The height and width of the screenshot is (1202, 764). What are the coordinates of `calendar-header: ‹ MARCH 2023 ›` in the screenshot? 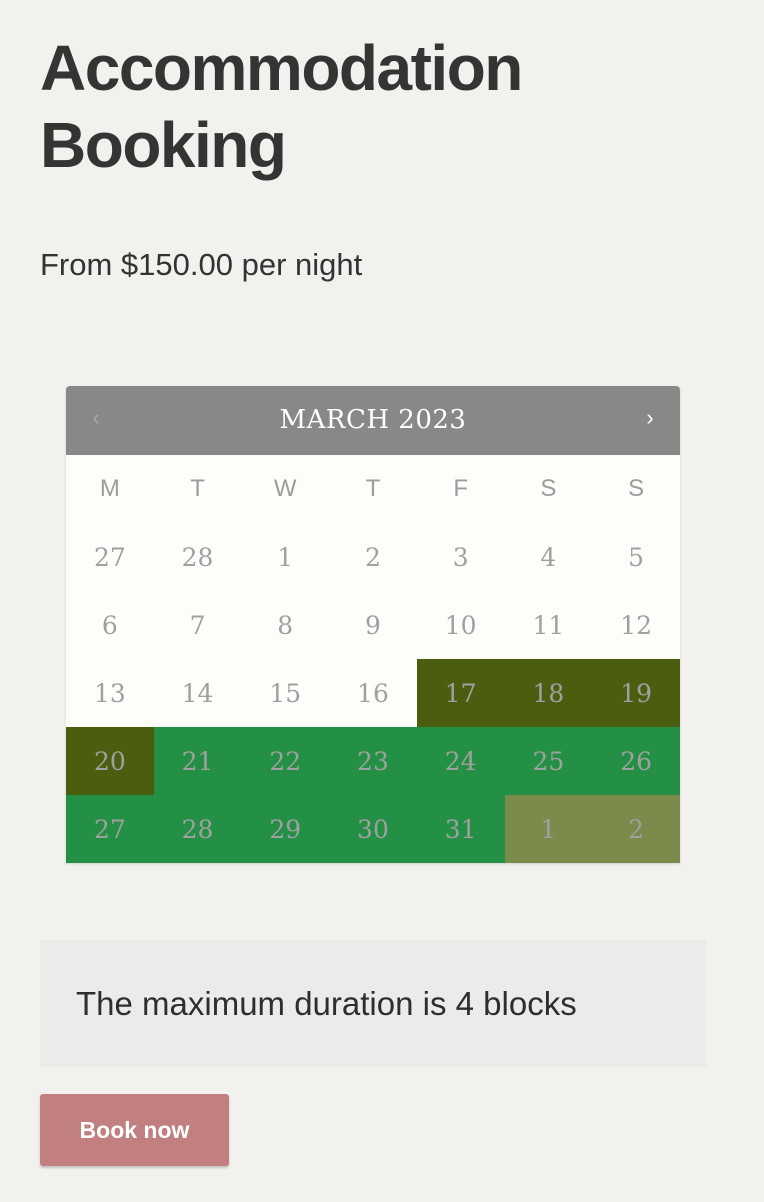 It's located at (373, 420).